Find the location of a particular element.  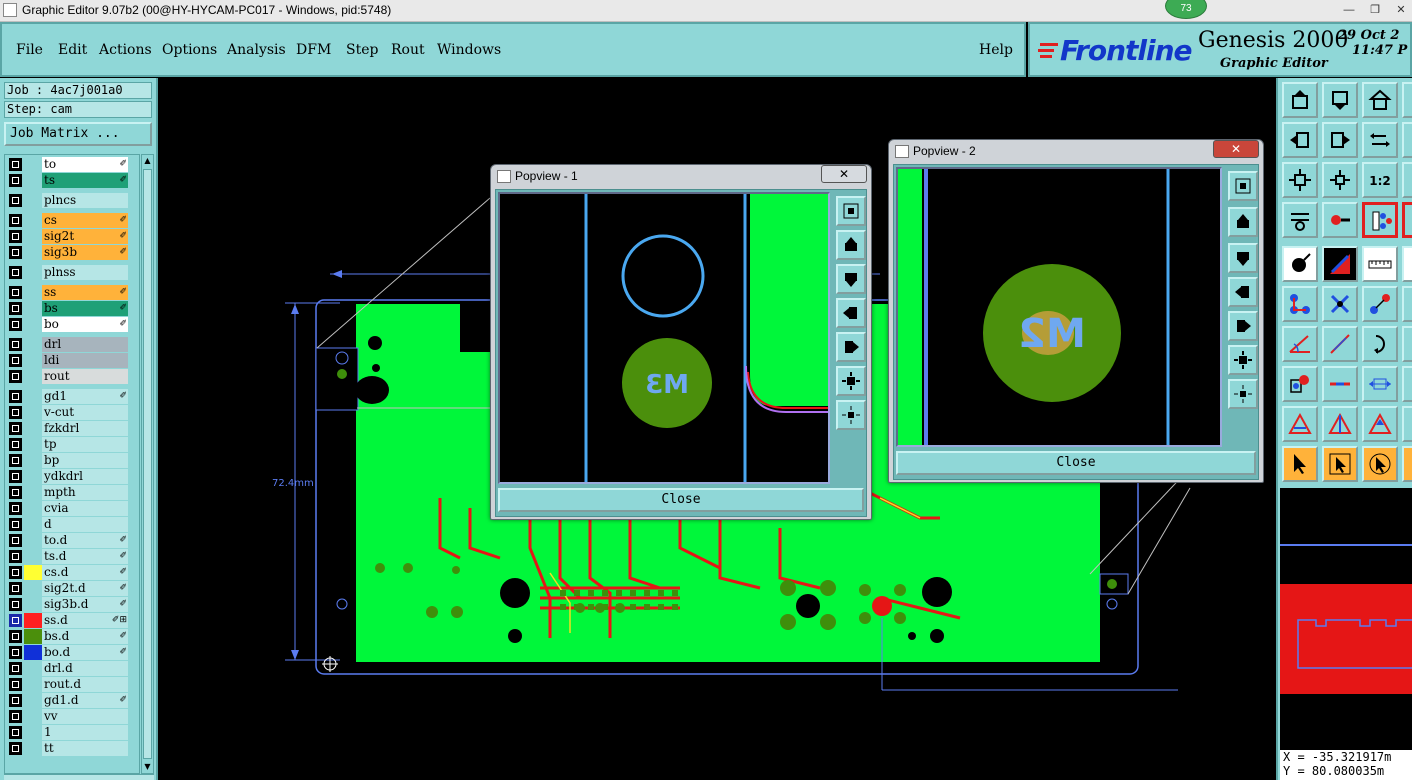

layer-row: tt is located at coordinates (68, 748).